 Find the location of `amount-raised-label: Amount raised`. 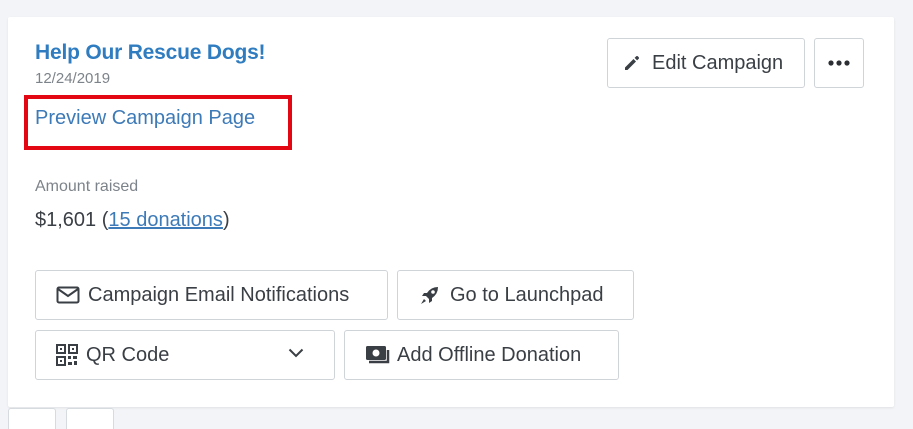

amount-raised-label: Amount raised is located at coordinates (87, 186).